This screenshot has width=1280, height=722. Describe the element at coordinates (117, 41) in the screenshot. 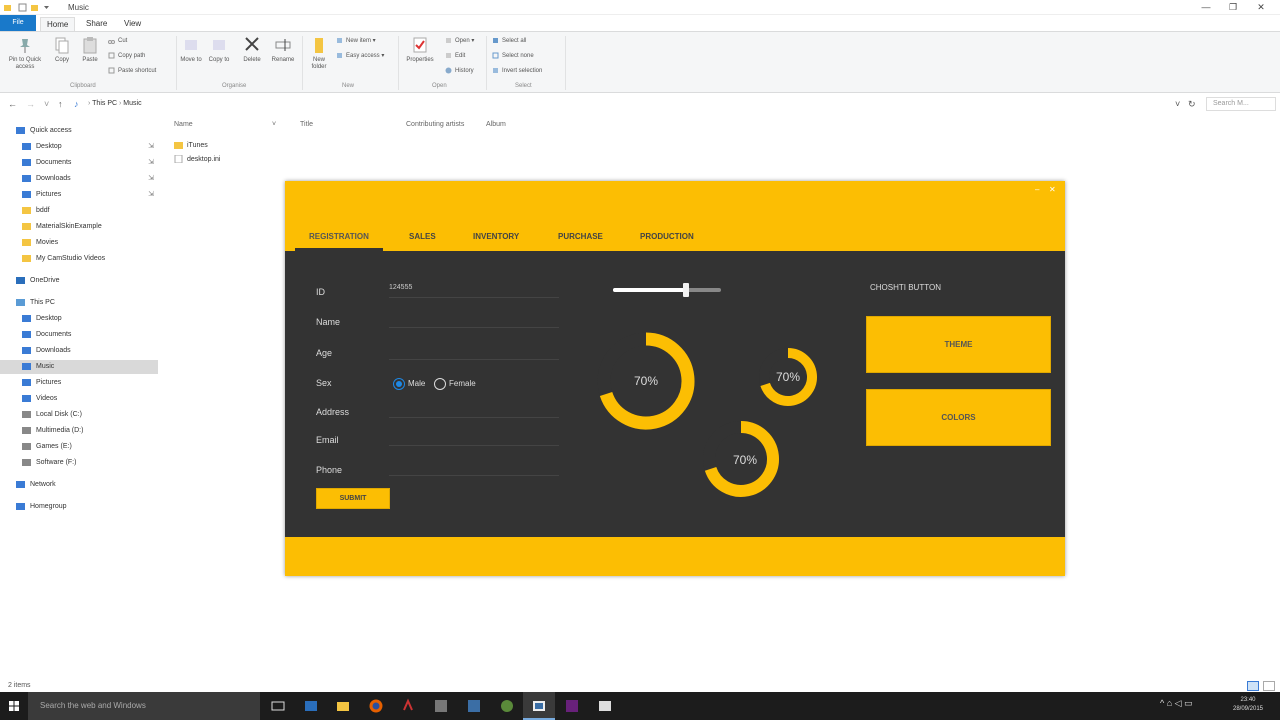

I see `cut-button: Cut` at that location.